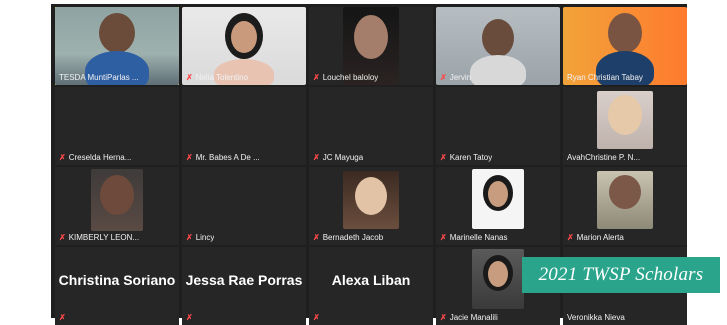 Image resolution: width=727 pixels, height=325 pixels. I want to click on participant-tile: ✗ Louchel baloloy, so click(371, 46).